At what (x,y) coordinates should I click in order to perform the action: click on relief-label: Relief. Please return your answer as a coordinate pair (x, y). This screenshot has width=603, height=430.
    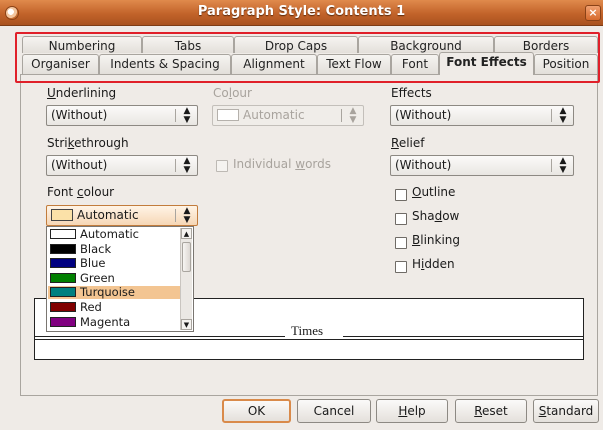
    Looking at the image, I should click on (408, 143).